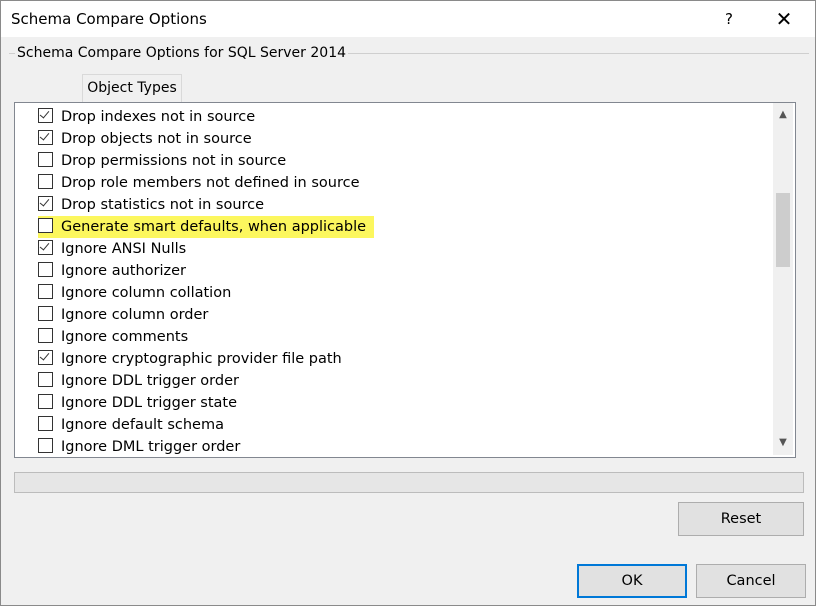  Describe the element at coordinates (125, 337) in the screenshot. I see `option-label: Ignore comments` at that location.